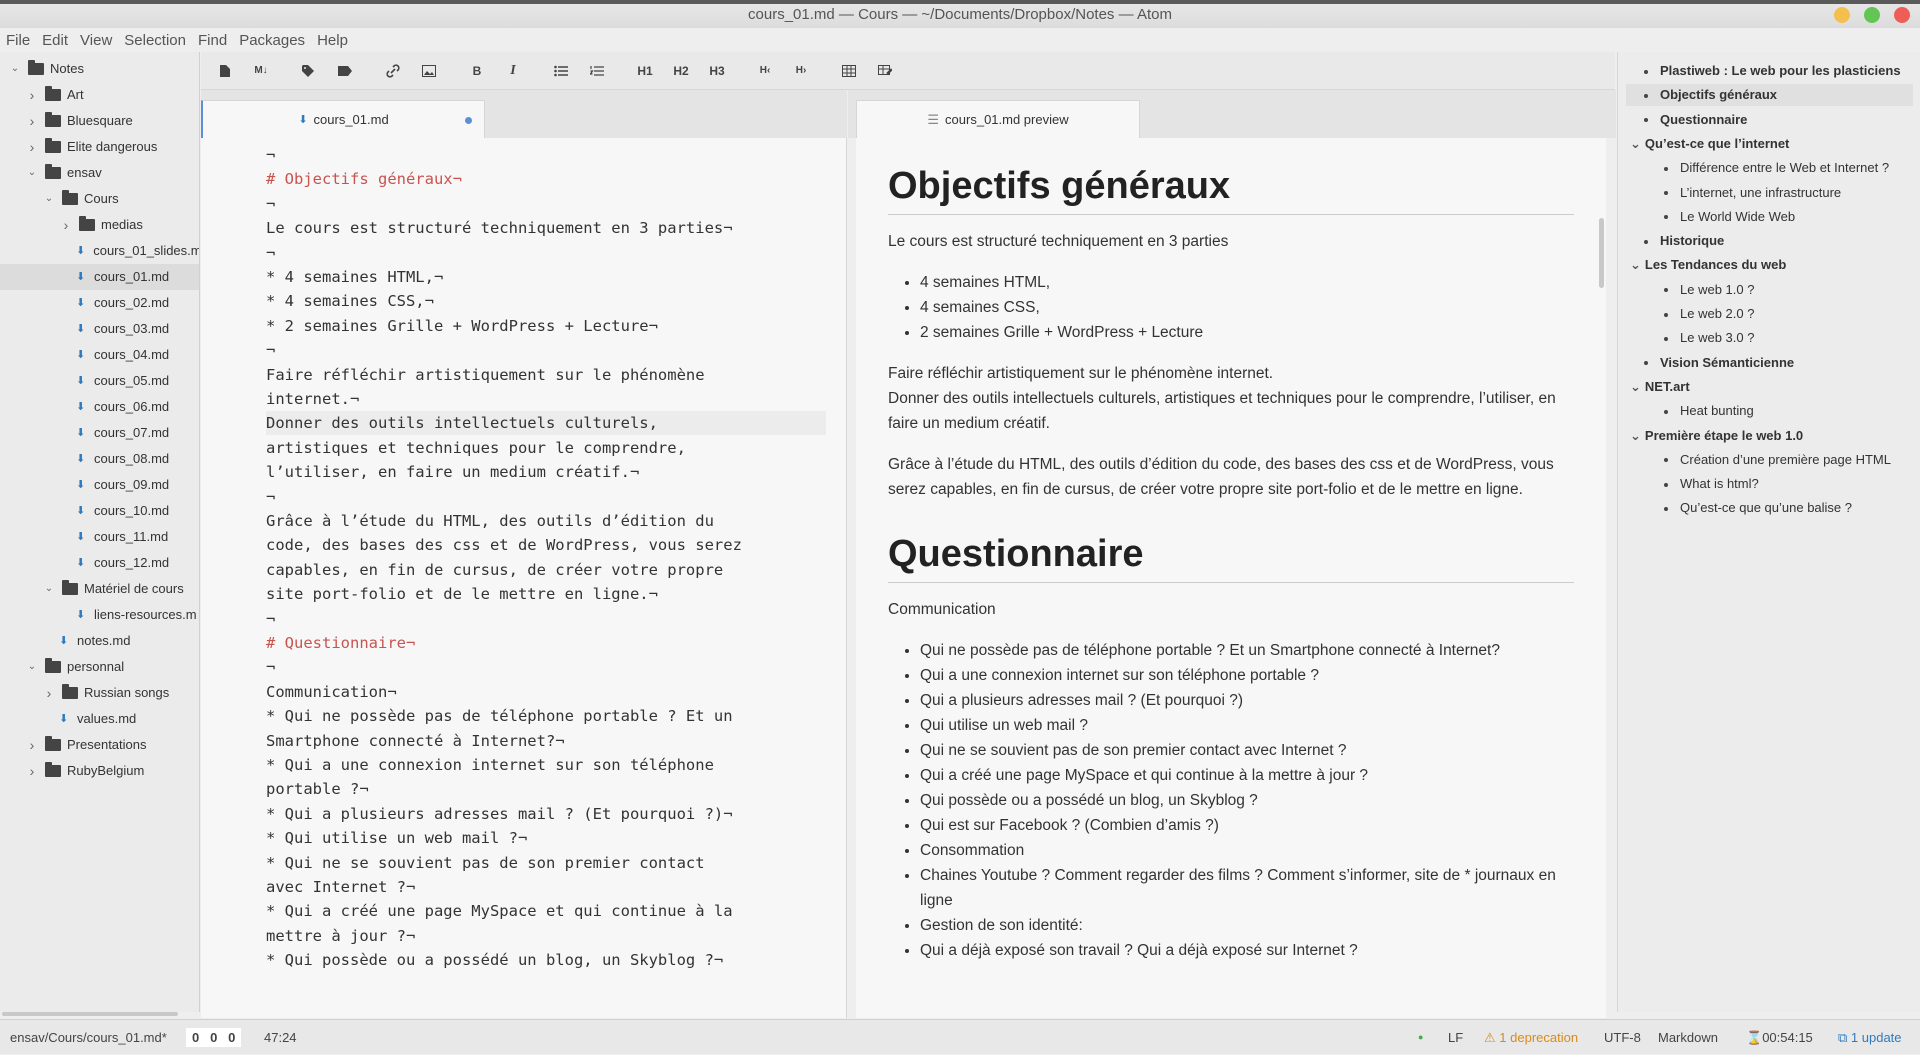 The height and width of the screenshot is (1055, 1920). I want to click on tree-folder: ⌄ personnal, so click(99, 667).